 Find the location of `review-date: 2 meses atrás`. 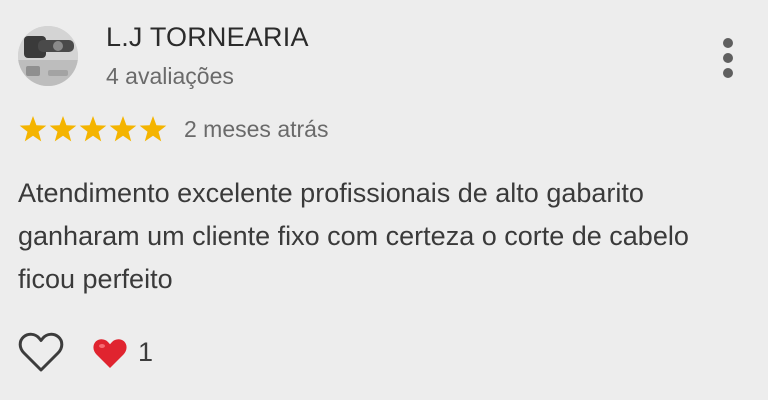

review-date: 2 meses atrás is located at coordinates (256, 129).